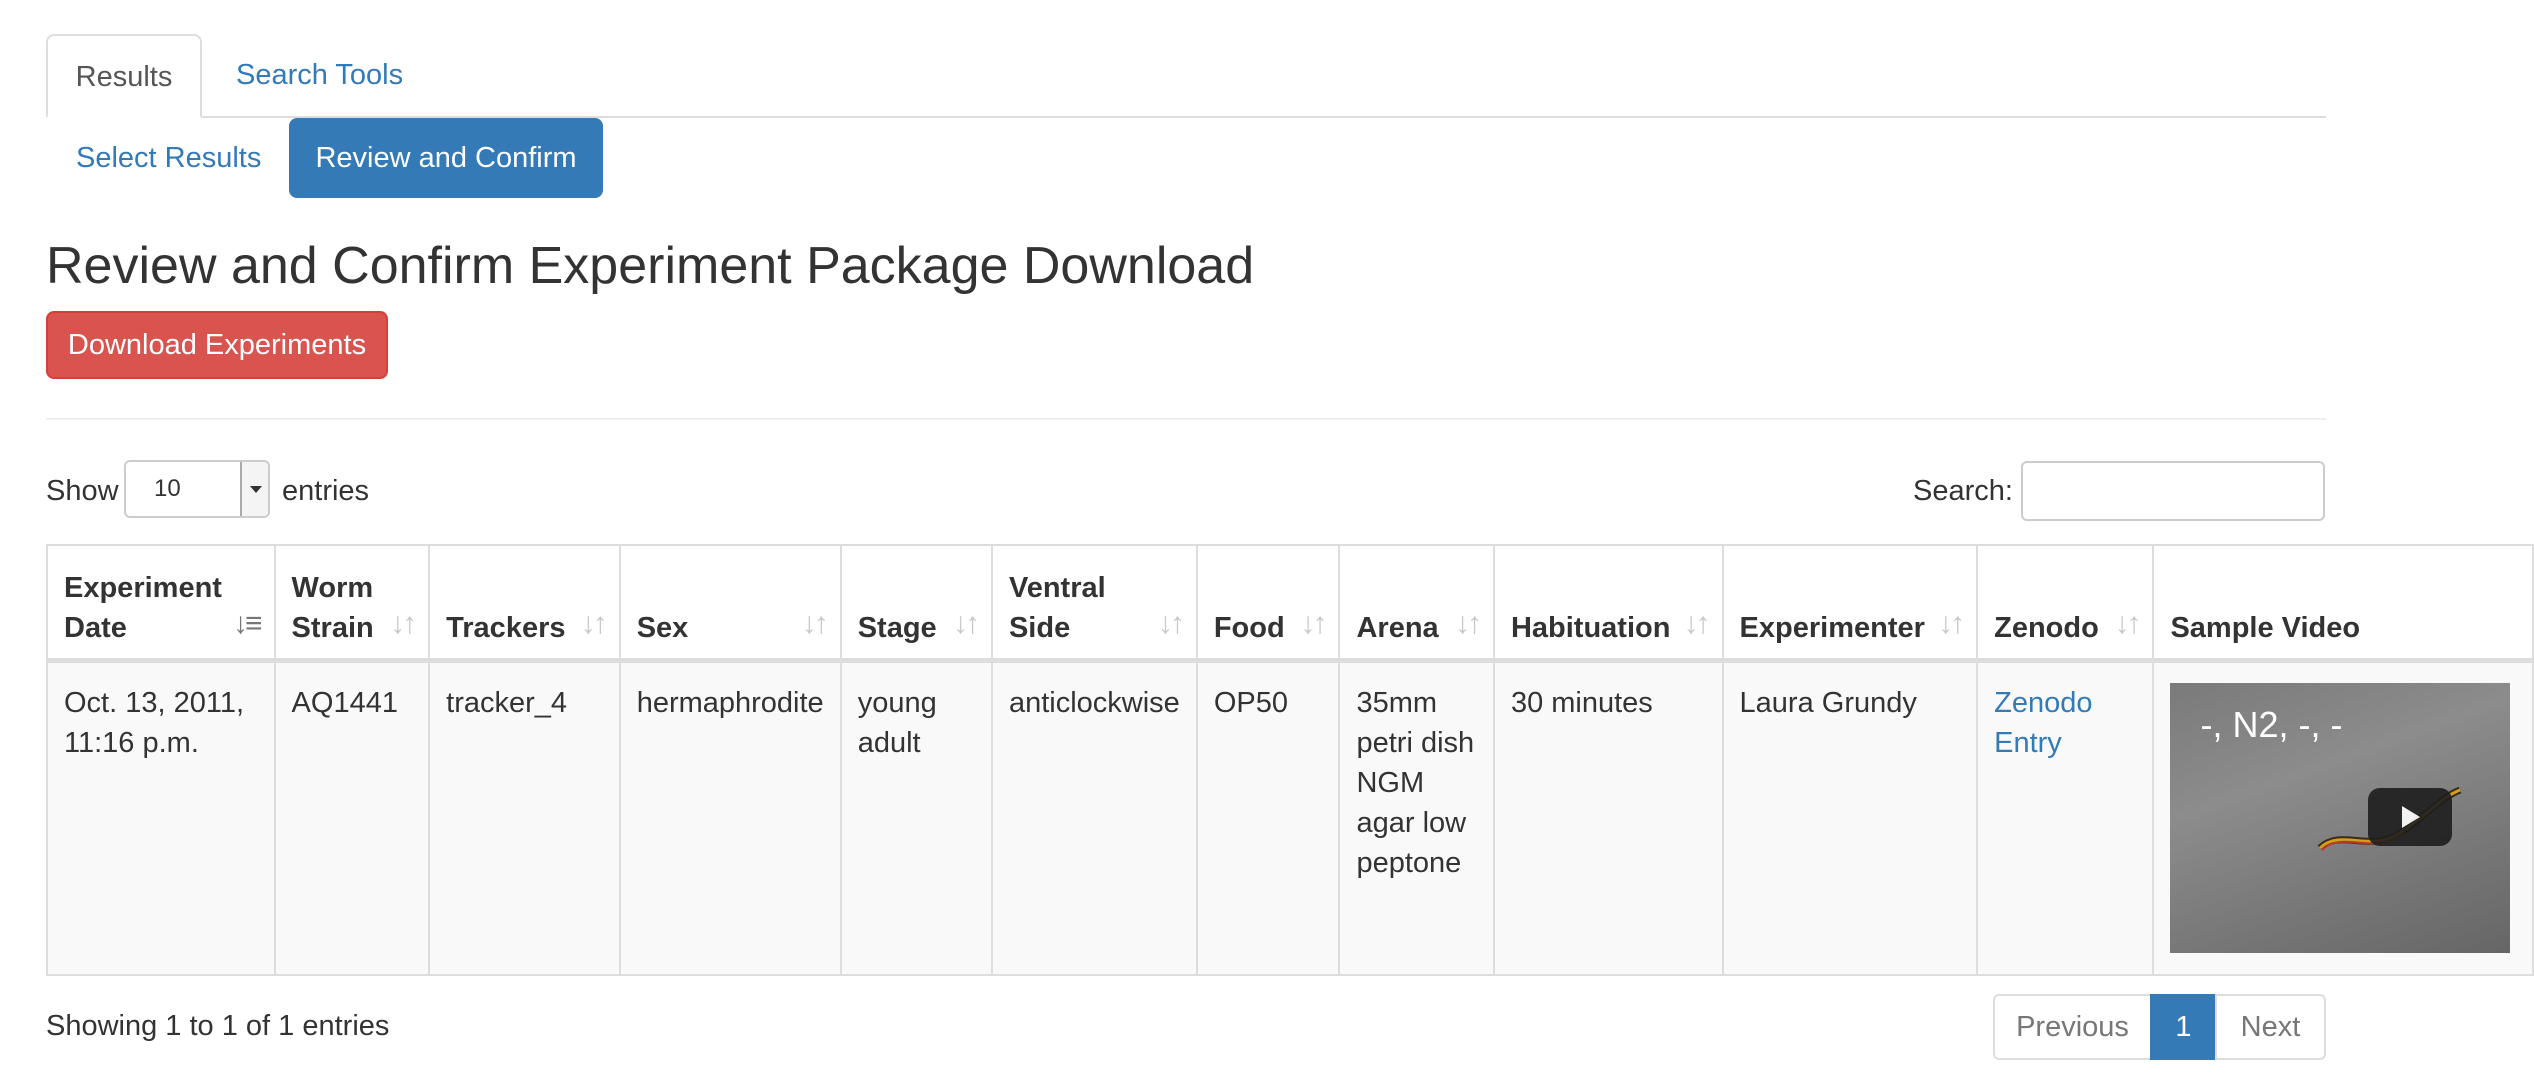  What do you see at coordinates (2343, 603) in the screenshot?
I see `col-sample-video: Sample Video` at bounding box center [2343, 603].